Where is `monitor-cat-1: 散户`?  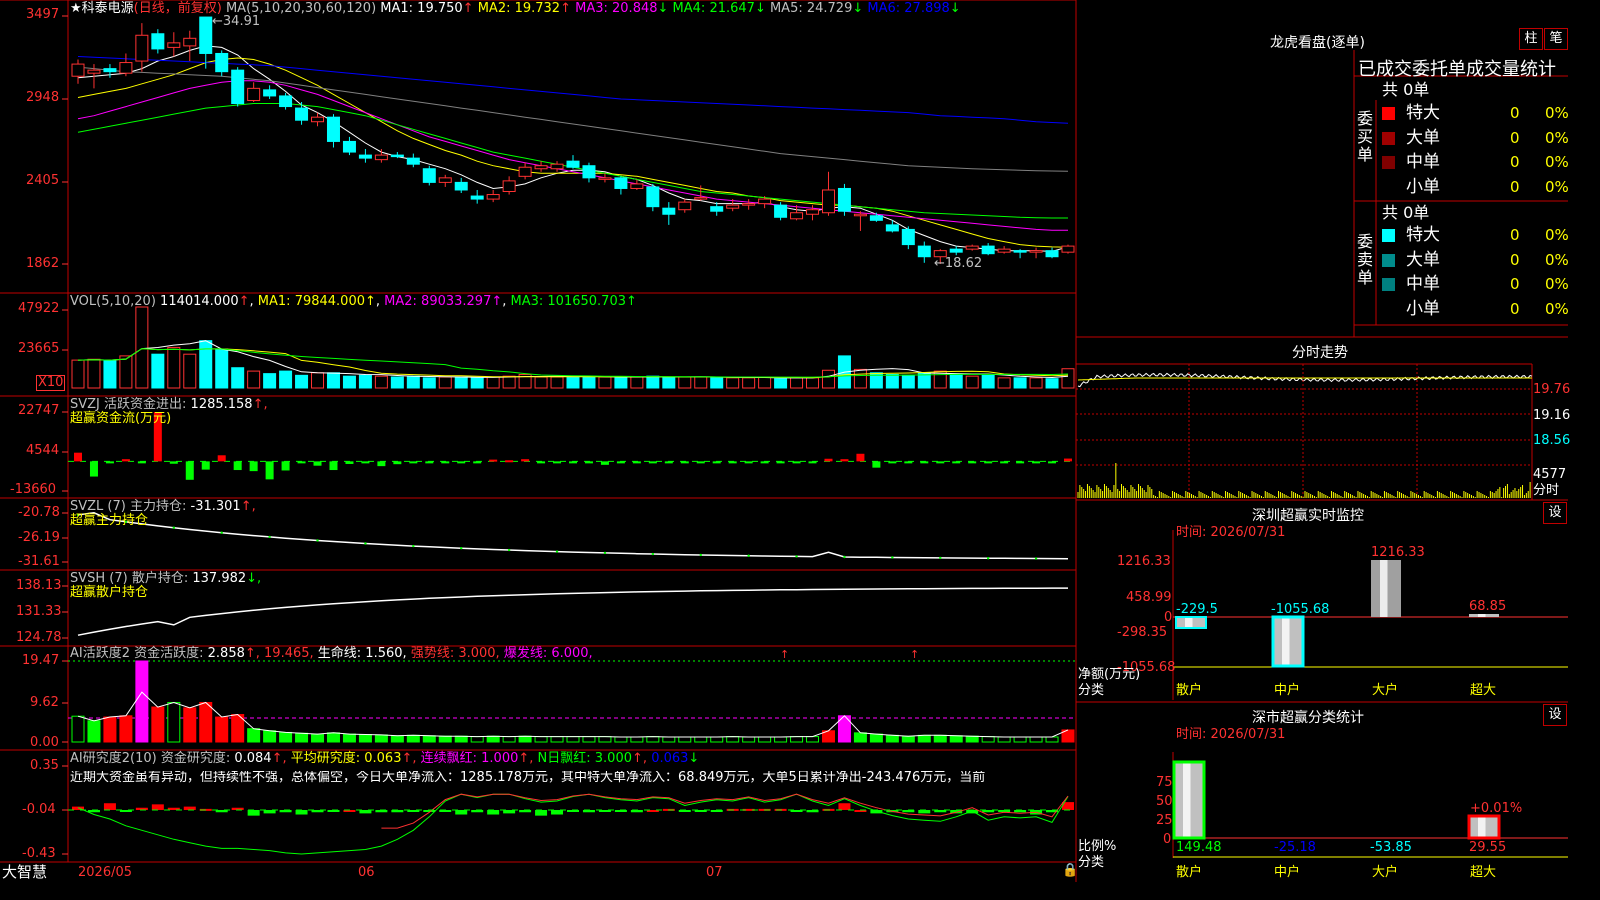 monitor-cat-1: 散户 is located at coordinates (1189, 690).